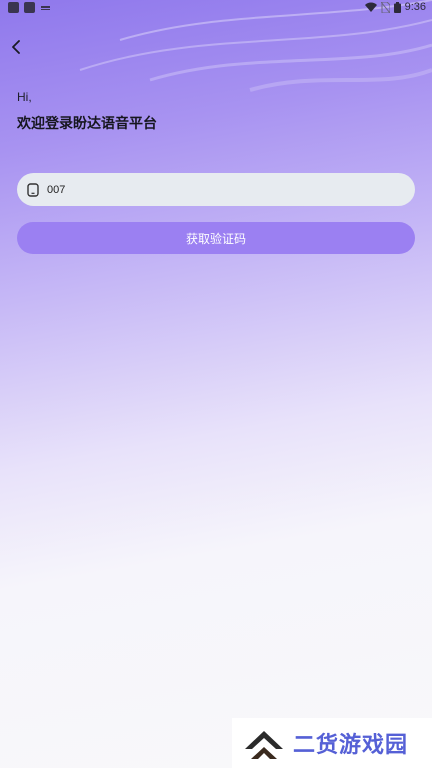 The image size is (432, 768). I want to click on chevron-left-icon, so click(16, 47).